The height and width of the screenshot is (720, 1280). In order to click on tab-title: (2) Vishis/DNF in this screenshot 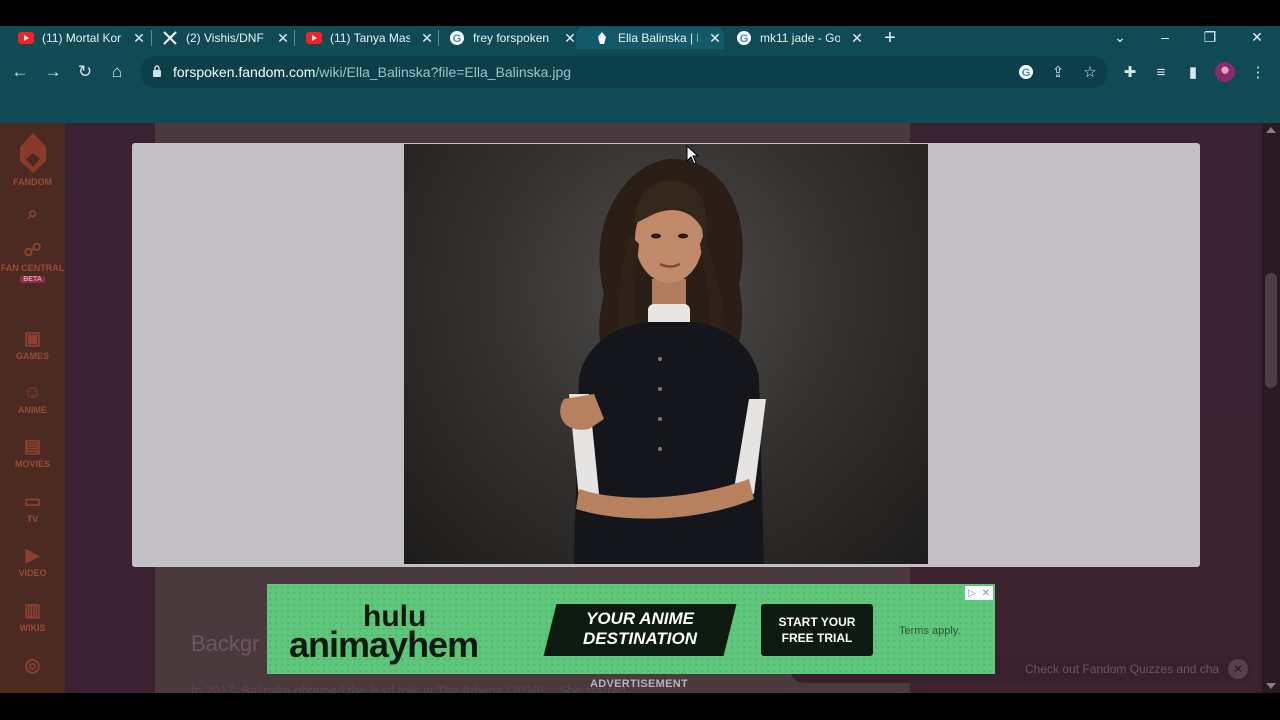, I will do `click(225, 38)`.